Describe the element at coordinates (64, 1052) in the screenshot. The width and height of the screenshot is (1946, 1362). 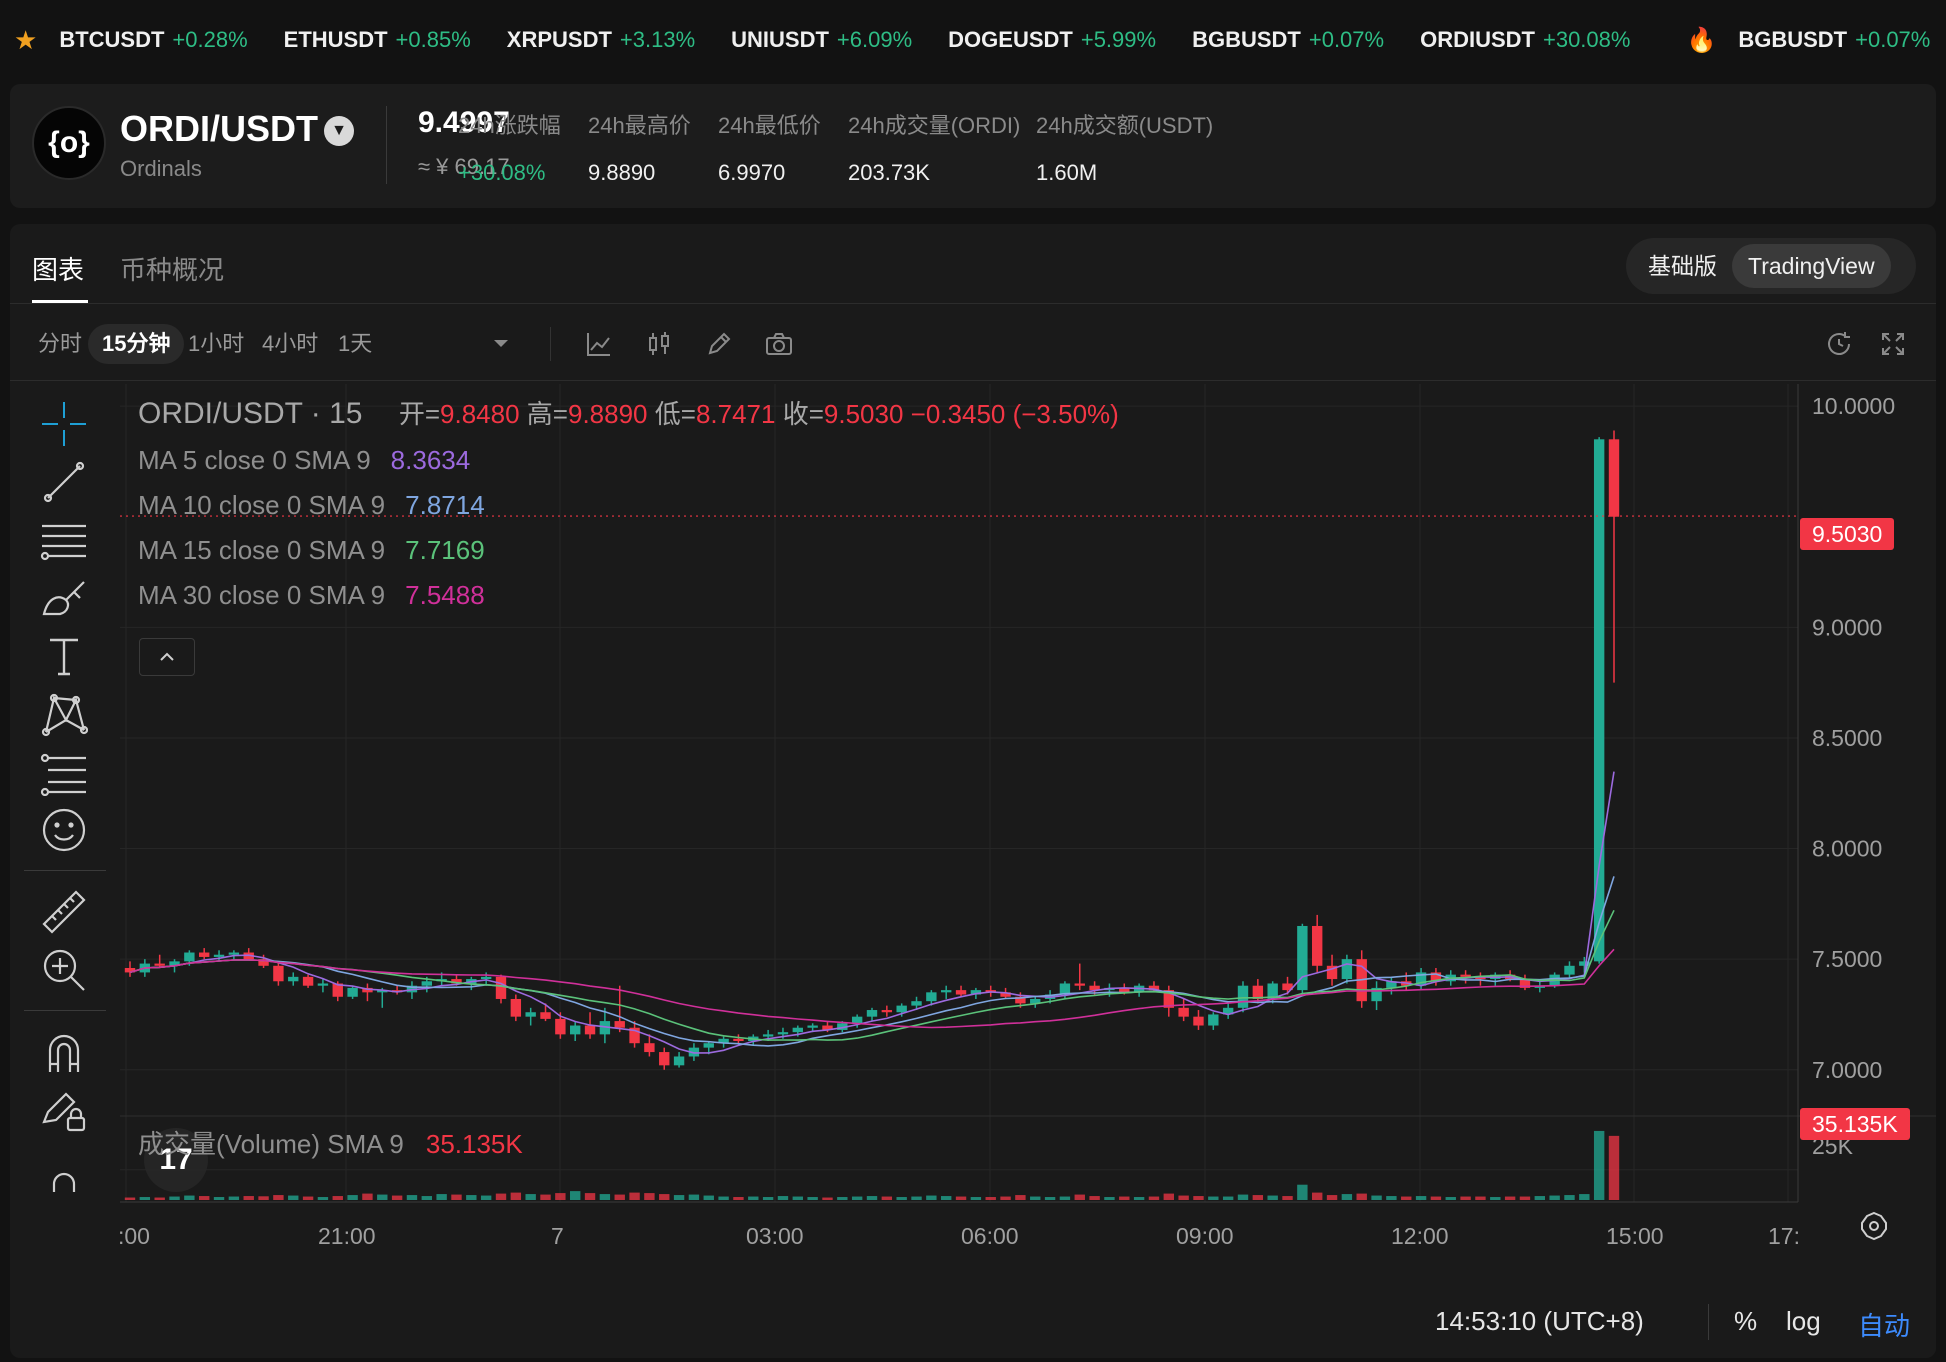
I see `magnet-icon` at that location.